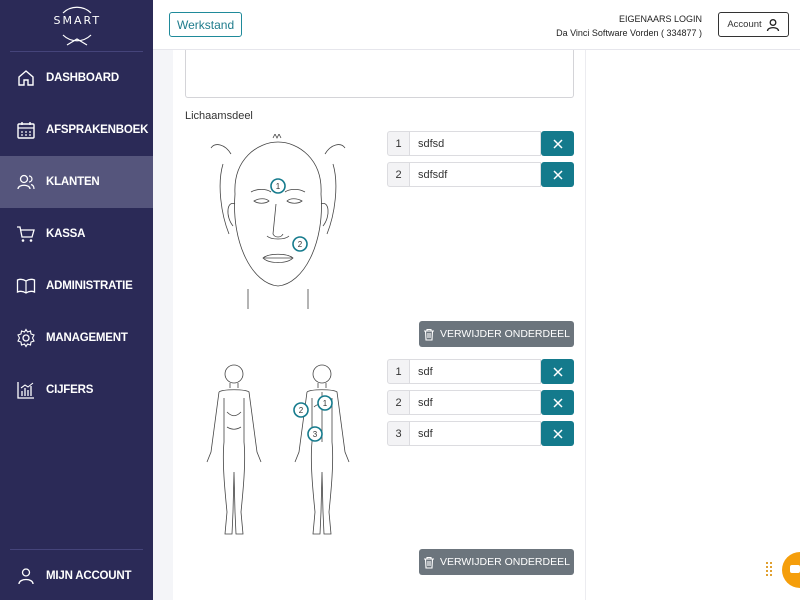 The height and width of the screenshot is (600, 800). Describe the element at coordinates (278, 224) in the screenshot. I see `face-diagram: 1 2` at that location.